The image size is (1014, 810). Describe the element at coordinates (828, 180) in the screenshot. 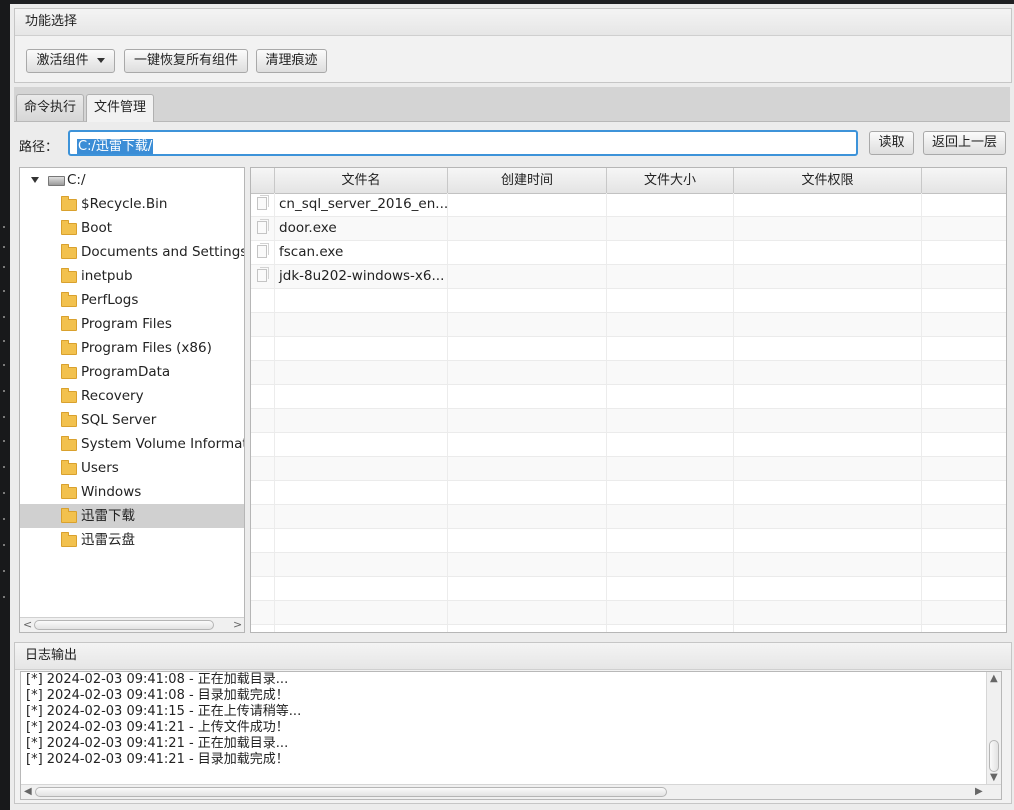

I see `column-header-permission: 文件权限` at that location.